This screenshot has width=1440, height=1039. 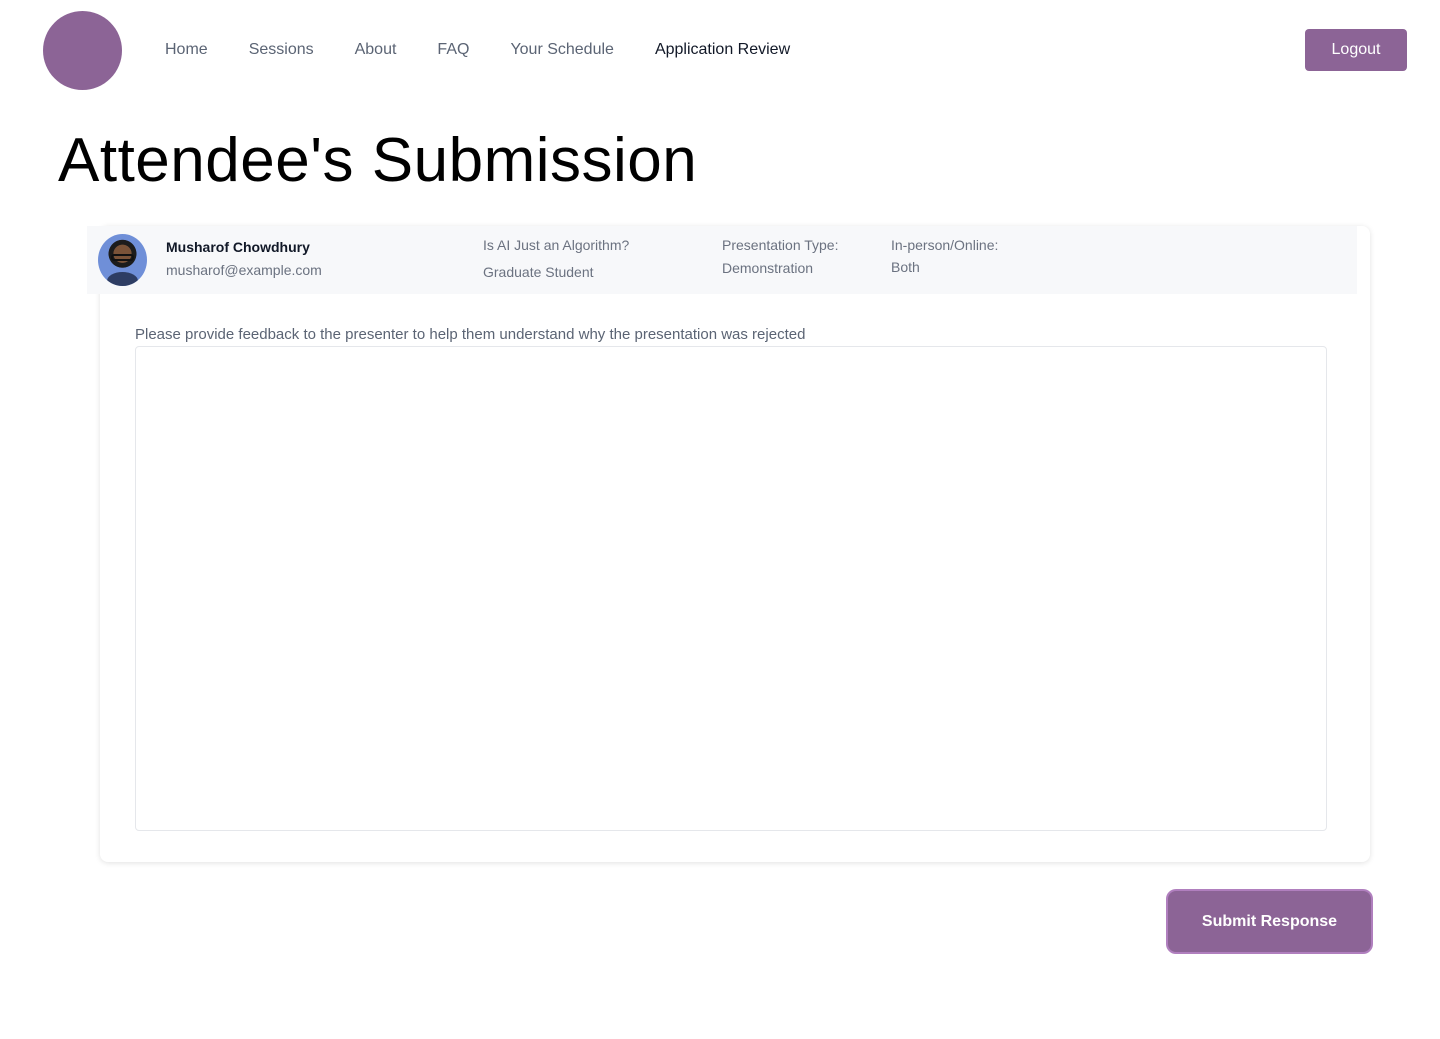 What do you see at coordinates (238, 247) in the screenshot?
I see `attendee-name: Musharof Chowdhury` at bounding box center [238, 247].